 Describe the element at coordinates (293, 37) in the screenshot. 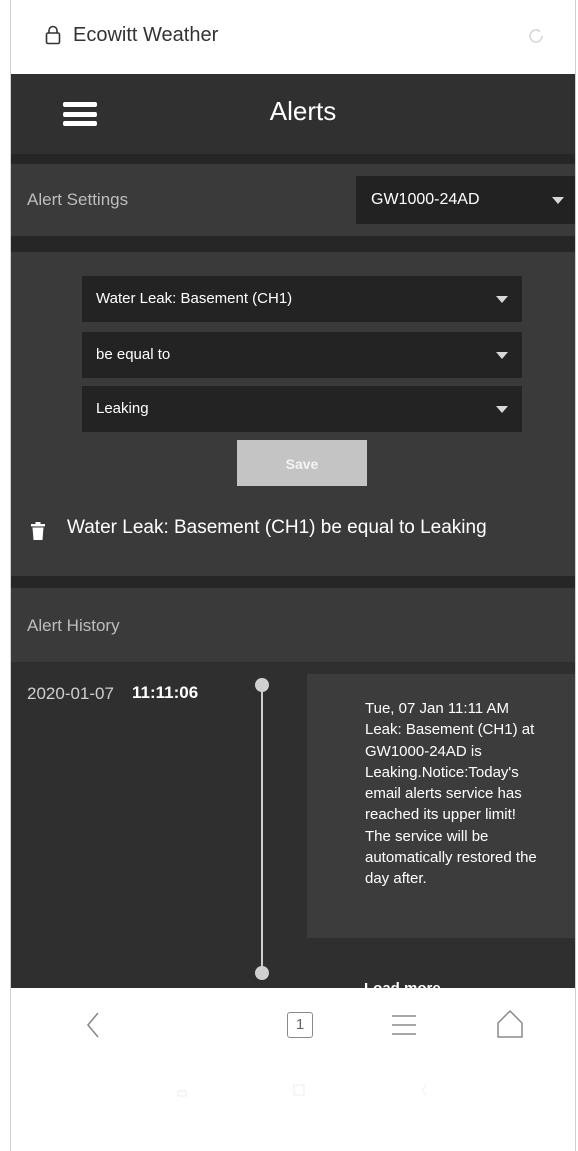

I see `browser-bar: Ecowitt Weather` at that location.